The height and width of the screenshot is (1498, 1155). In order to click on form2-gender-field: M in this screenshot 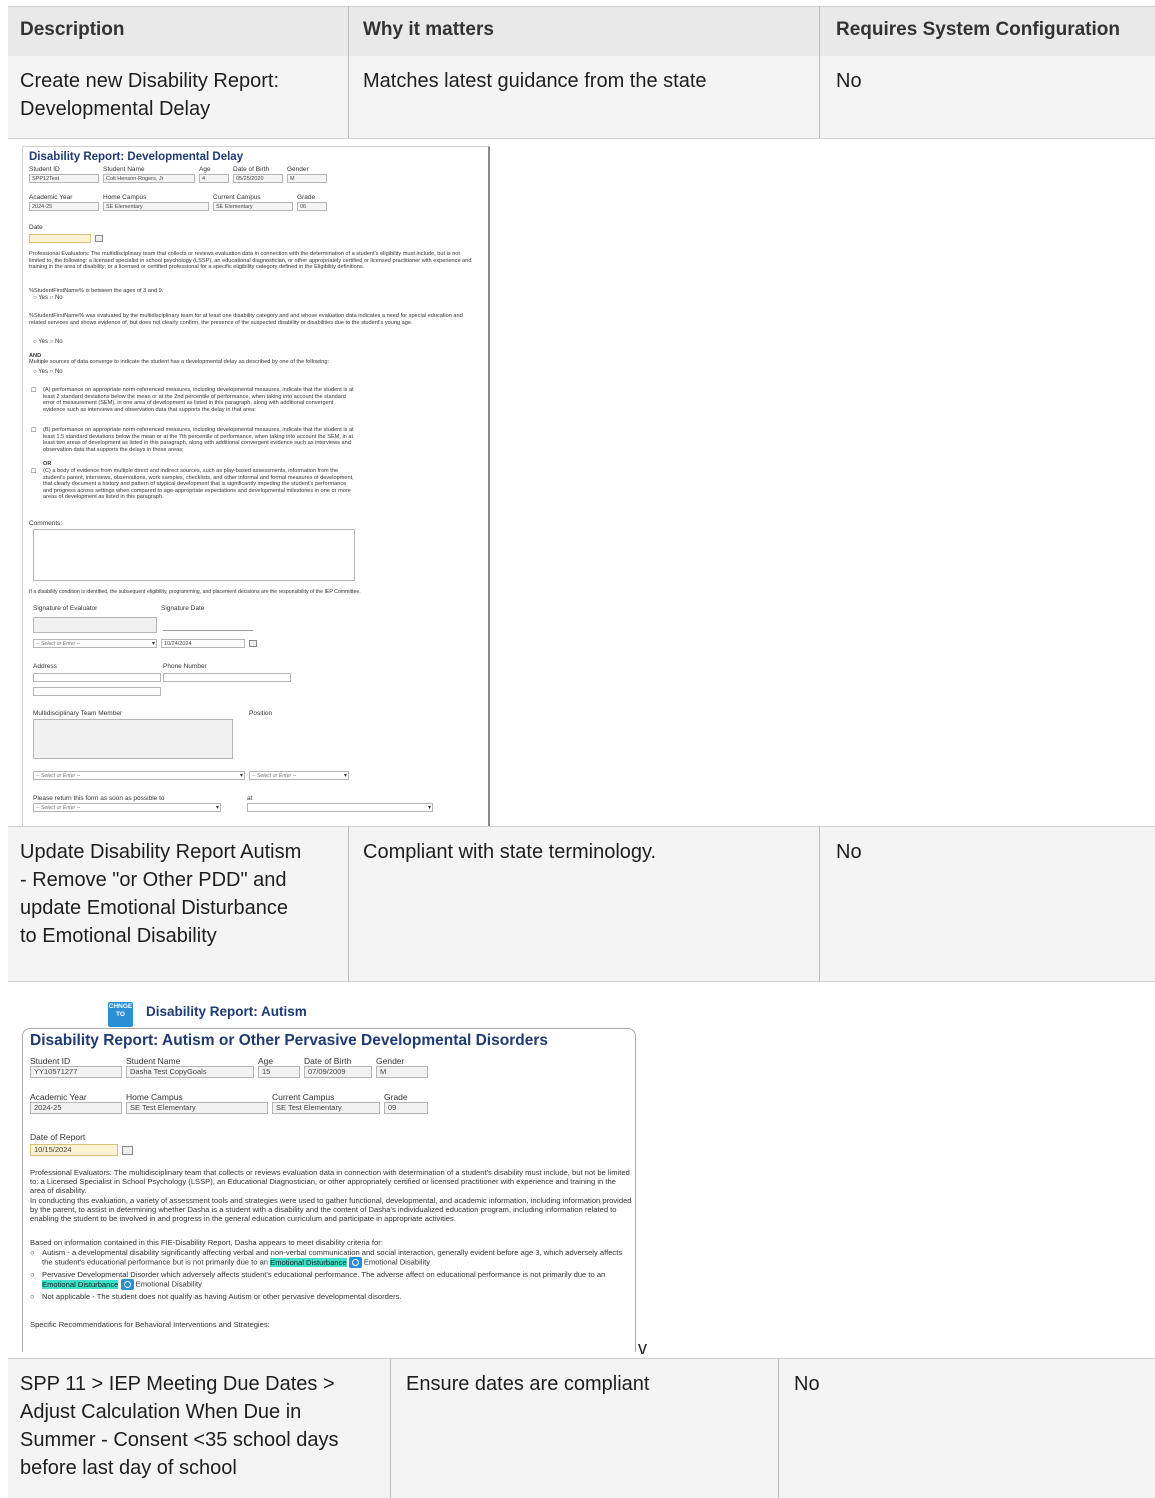, I will do `click(402, 1072)`.